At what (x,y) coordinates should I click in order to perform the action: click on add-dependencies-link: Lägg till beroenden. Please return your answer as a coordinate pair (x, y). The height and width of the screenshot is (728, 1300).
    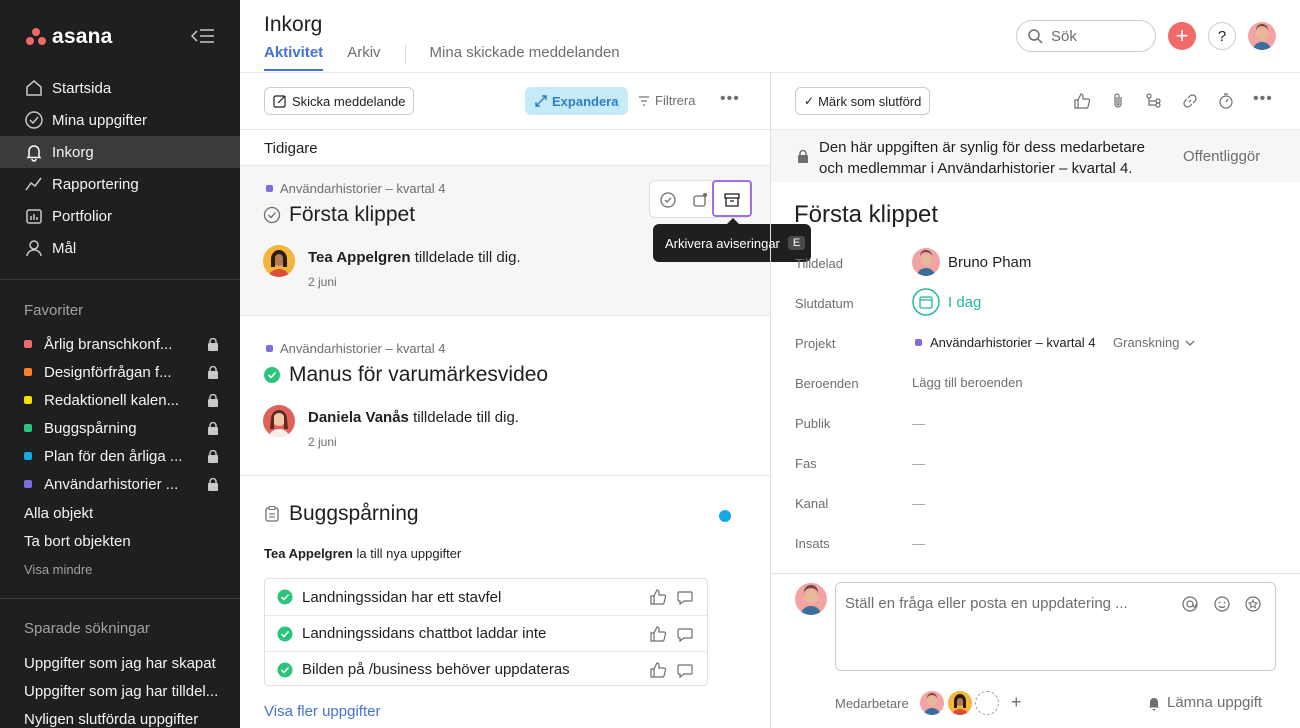
    Looking at the image, I should click on (967, 382).